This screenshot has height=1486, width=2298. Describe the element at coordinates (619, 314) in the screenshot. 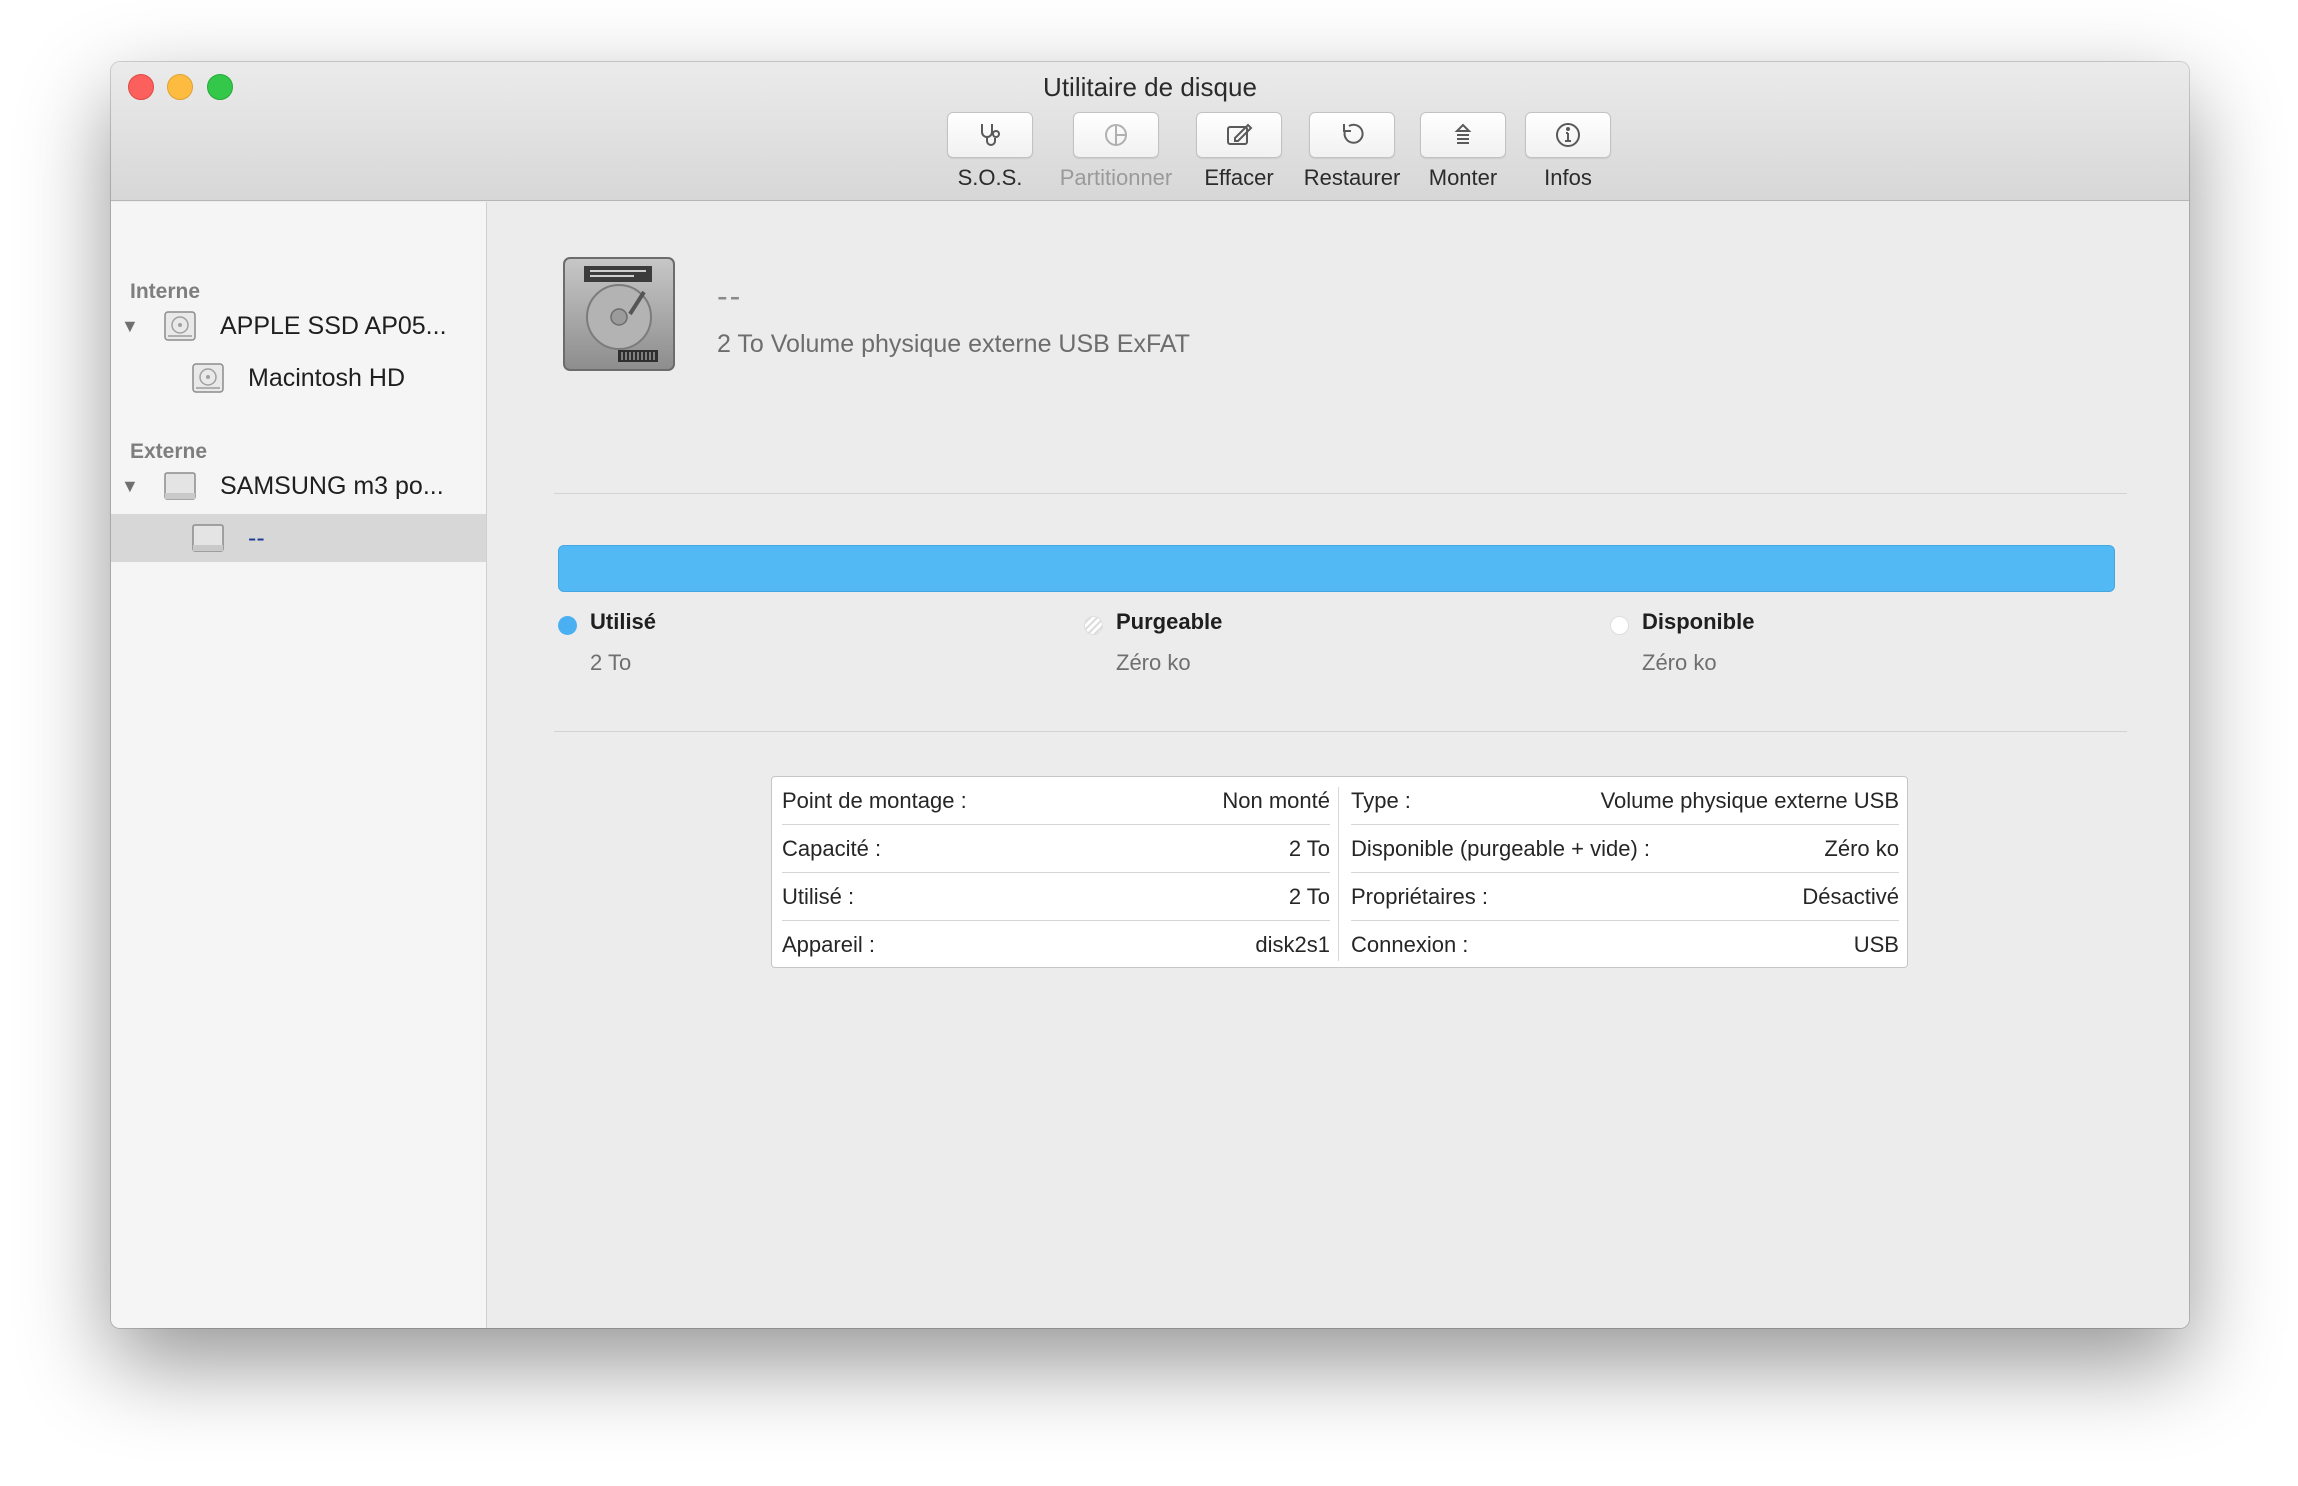

I see `hard-drive-icon` at that location.